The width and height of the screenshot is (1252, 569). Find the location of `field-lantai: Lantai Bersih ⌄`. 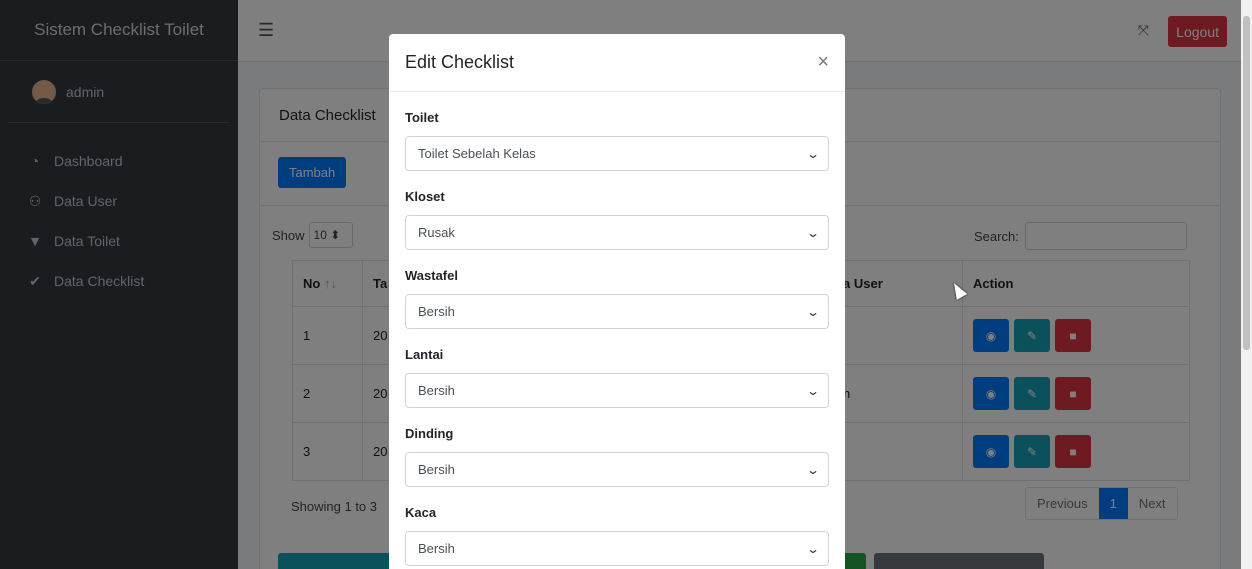

field-lantai: Lantai Bersih ⌄ is located at coordinates (617, 368).